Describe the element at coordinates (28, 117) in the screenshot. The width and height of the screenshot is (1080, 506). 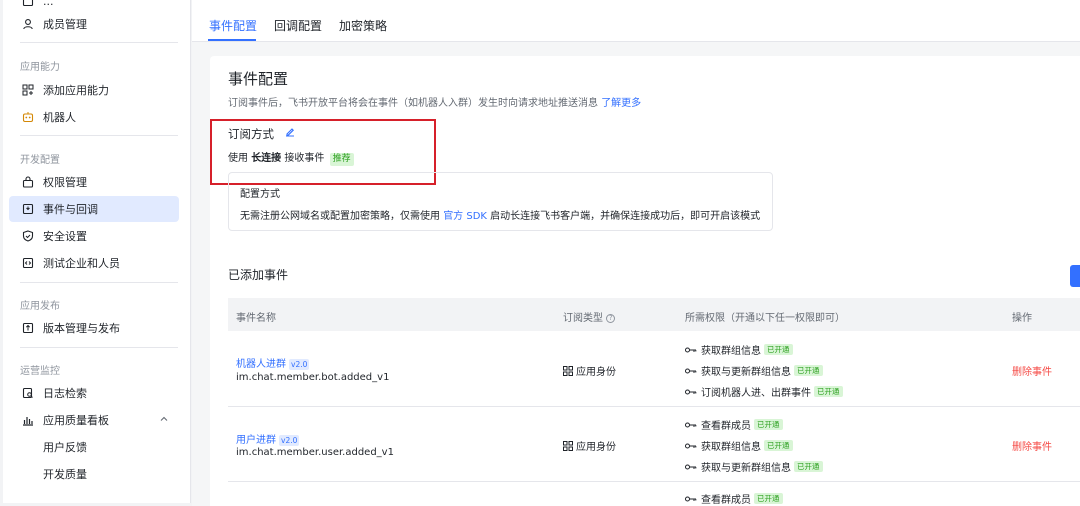
I see `robot-icon` at that location.